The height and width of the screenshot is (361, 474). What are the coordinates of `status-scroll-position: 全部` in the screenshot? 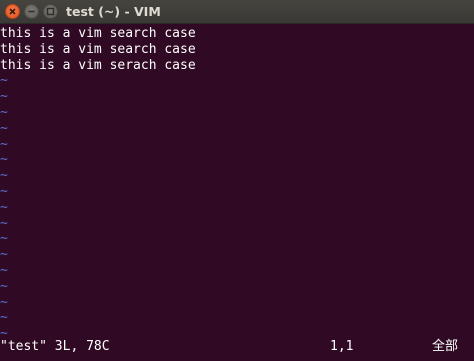 It's located at (445, 346).